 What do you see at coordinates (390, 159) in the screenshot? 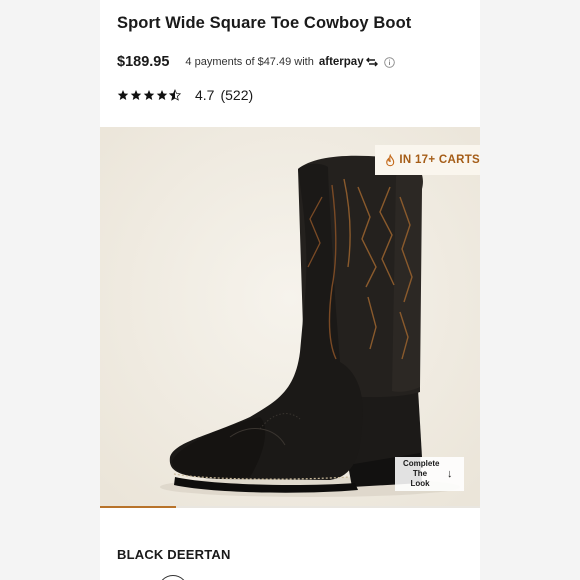
I see `flame-icon` at bounding box center [390, 159].